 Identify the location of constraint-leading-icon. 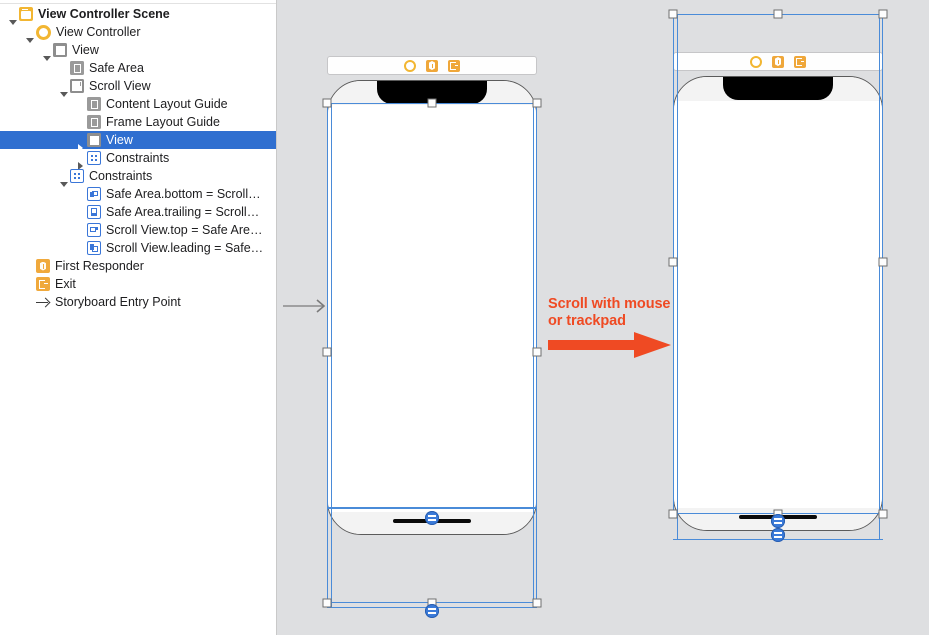
(94, 248).